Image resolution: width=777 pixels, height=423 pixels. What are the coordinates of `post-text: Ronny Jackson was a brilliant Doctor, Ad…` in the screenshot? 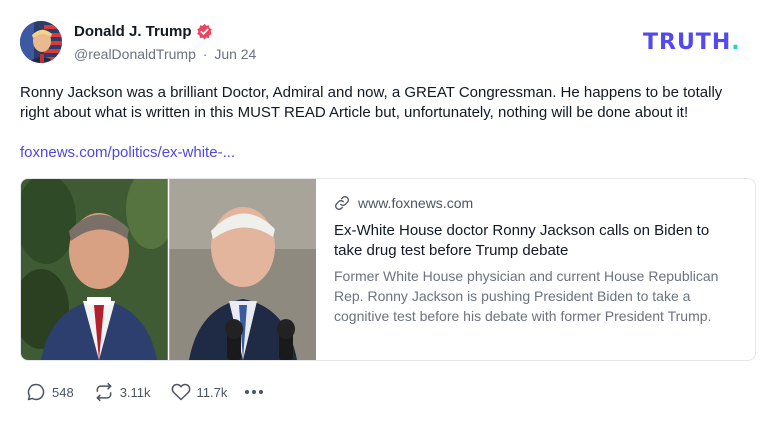 It's located at (371, 102).